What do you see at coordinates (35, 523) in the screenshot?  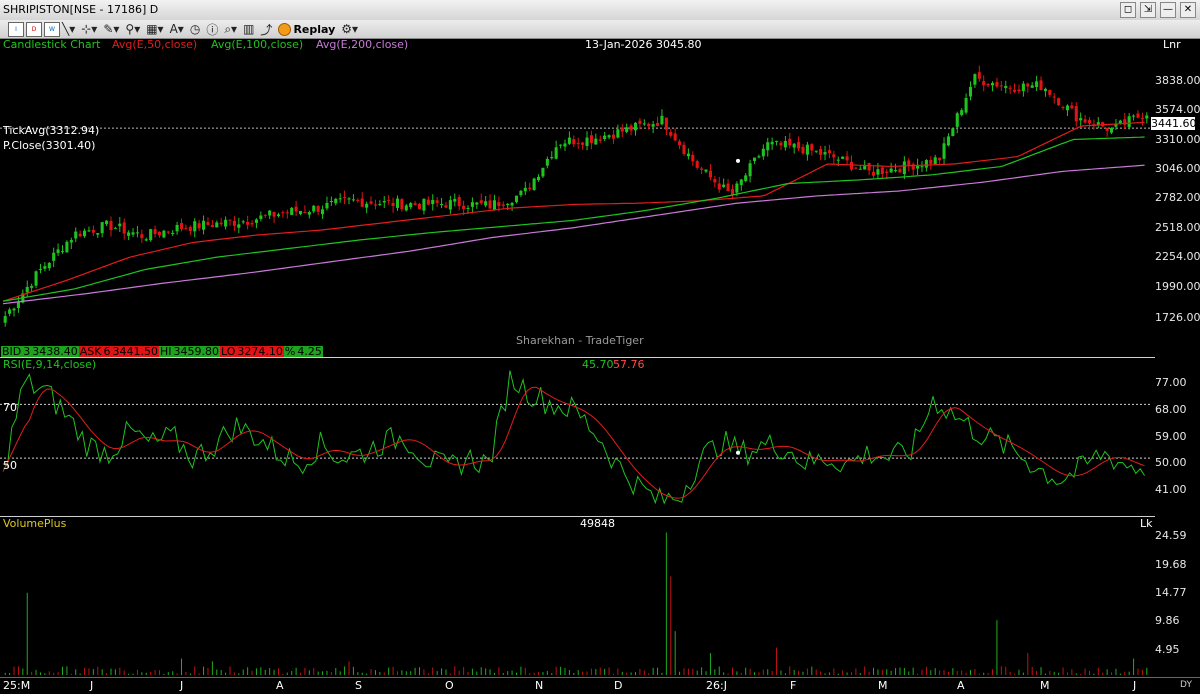 I see `volume-legend: VolumePlus` at bounding box center [35, 523].